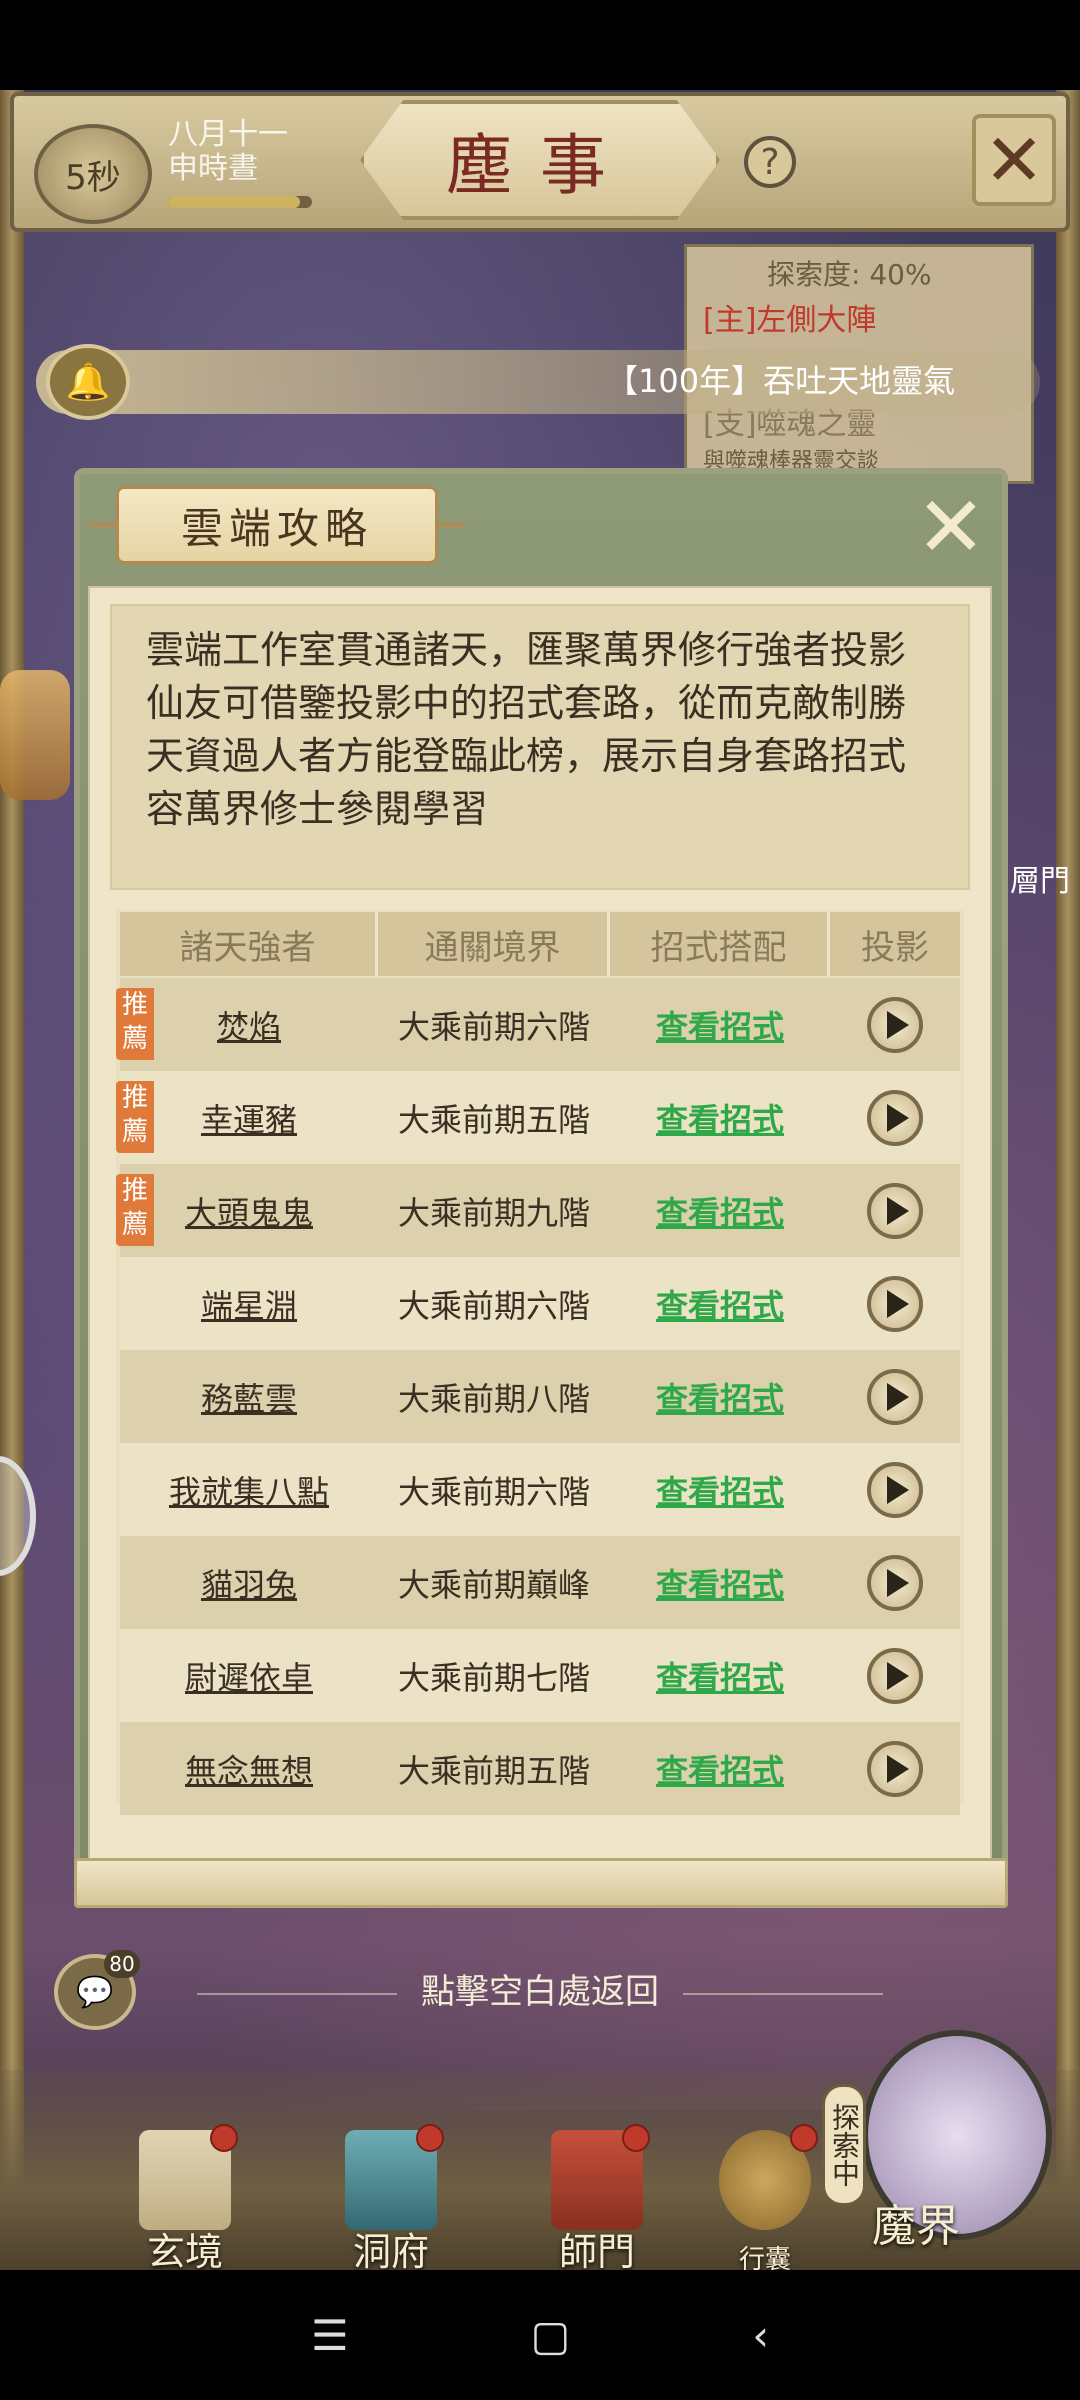 Image resolution: width=1080 pixels, height=2400 pixels. I want to click on table-row: 貓羽兔 大乘前期巔峰 查看招式, so click(540, 1582).